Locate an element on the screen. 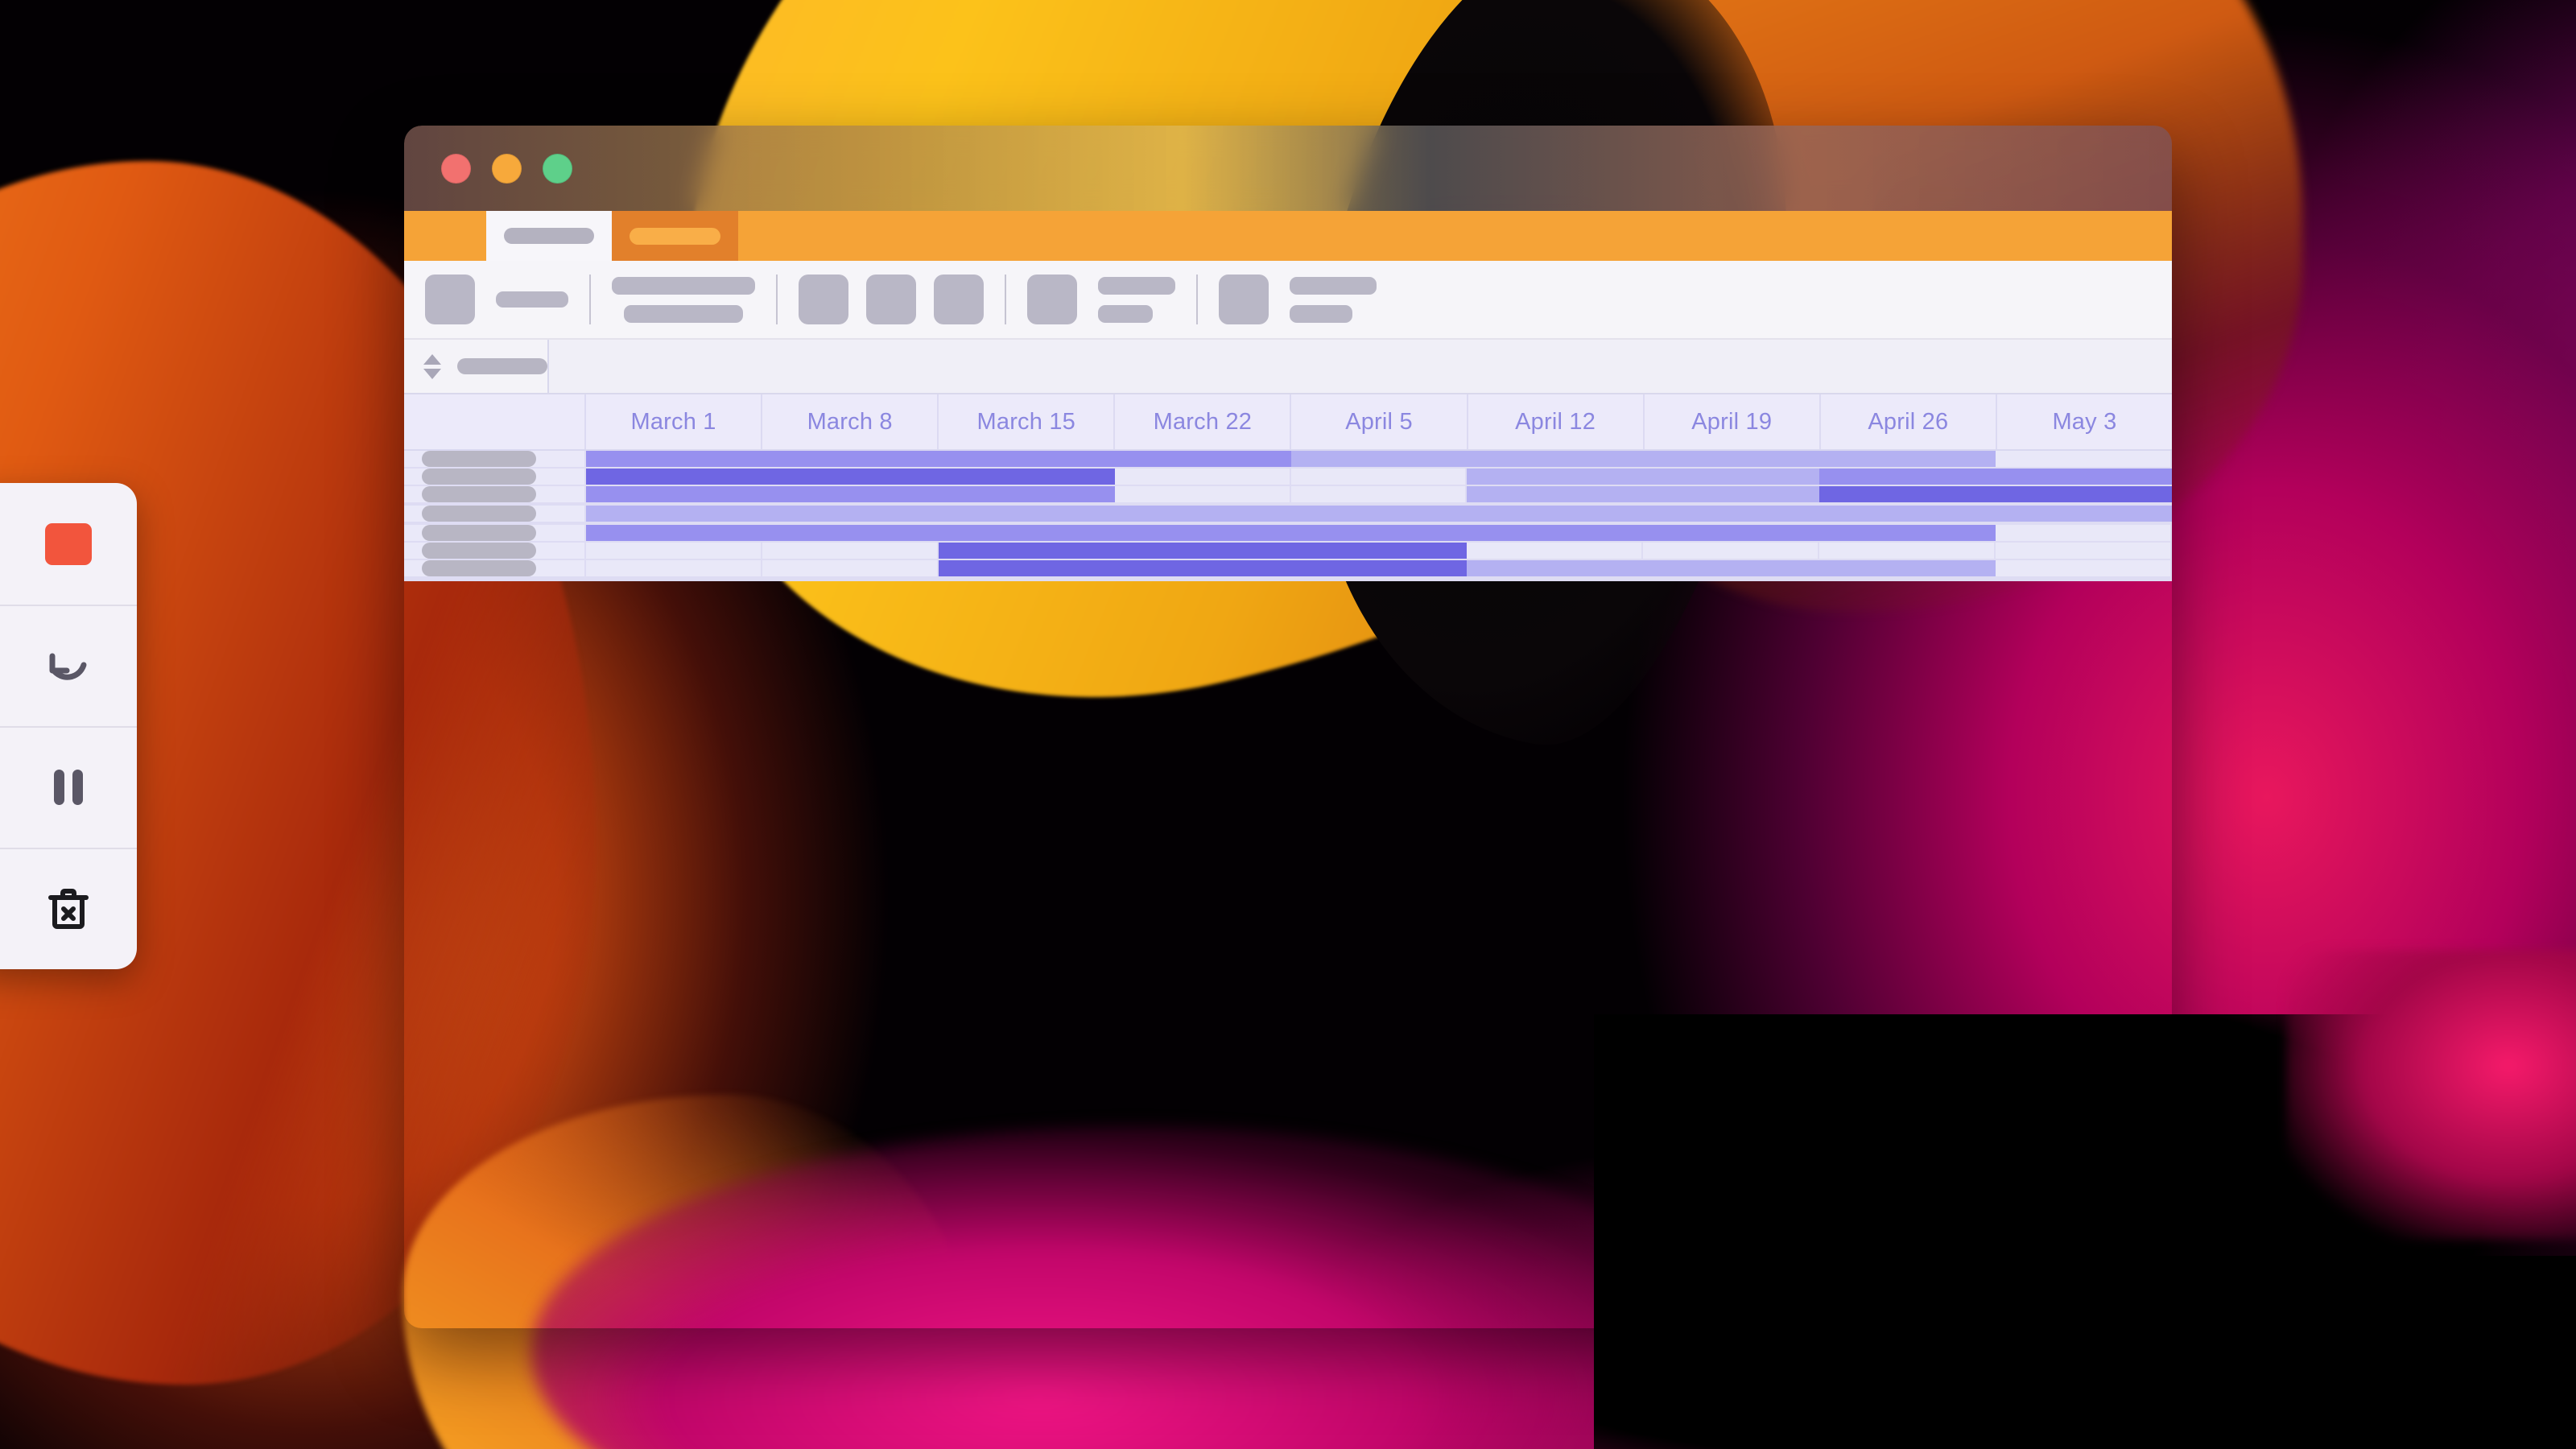 This screenshot has height=1449, width=2576. recording-control-panel is located at coordinates (68, 726).